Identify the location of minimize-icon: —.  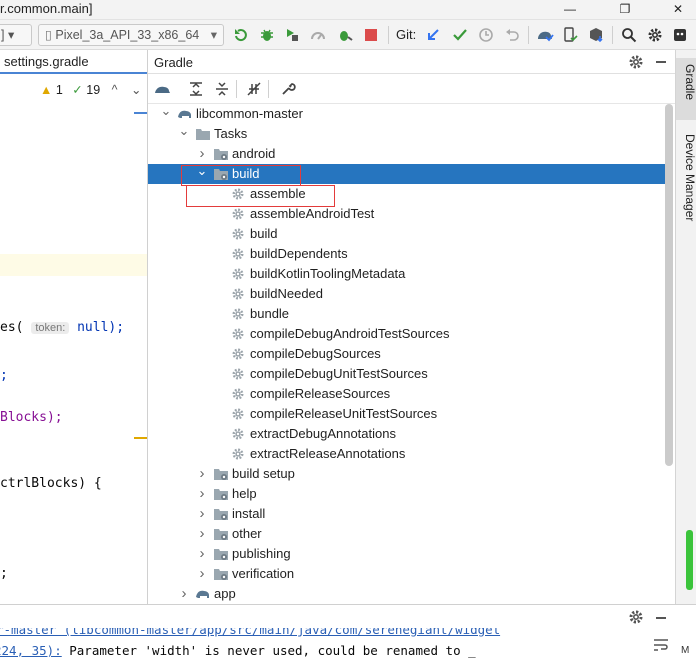
(570, 10).